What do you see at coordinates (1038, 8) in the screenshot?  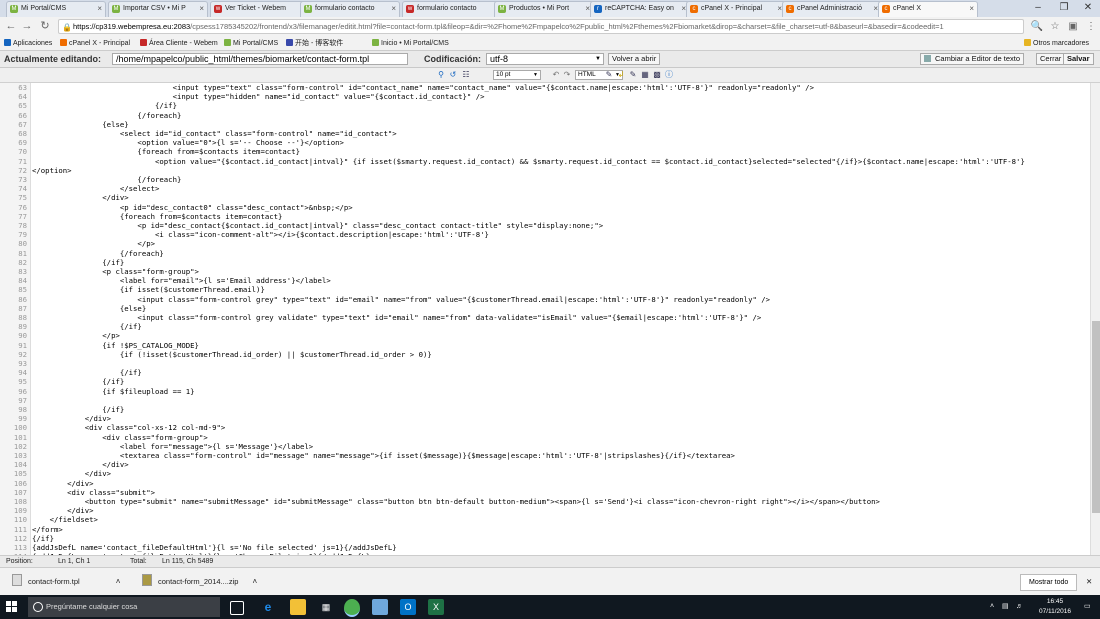 I see `minimize-icon: –` at bounding box center [1038, 8].